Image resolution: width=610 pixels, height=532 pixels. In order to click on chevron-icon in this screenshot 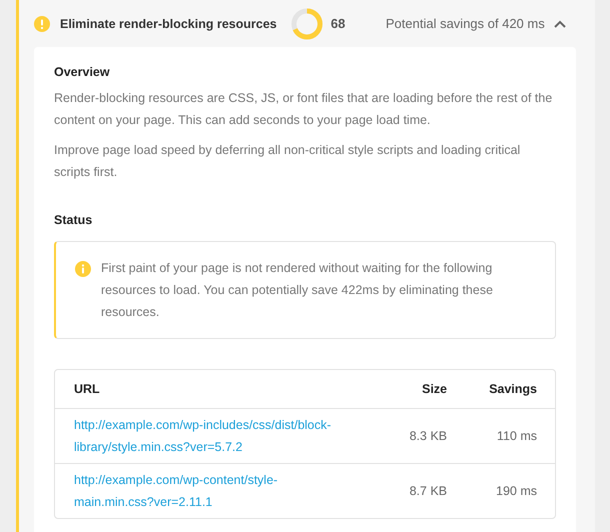, I will do `click(560, 24)`.